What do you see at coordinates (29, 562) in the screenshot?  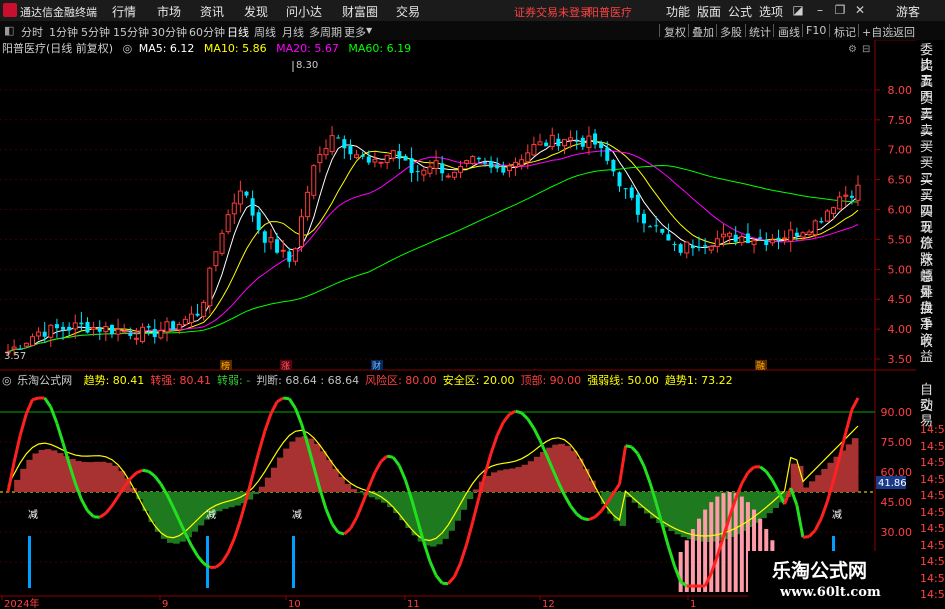 I see `signal-bar` at bounding box center [29, 562].